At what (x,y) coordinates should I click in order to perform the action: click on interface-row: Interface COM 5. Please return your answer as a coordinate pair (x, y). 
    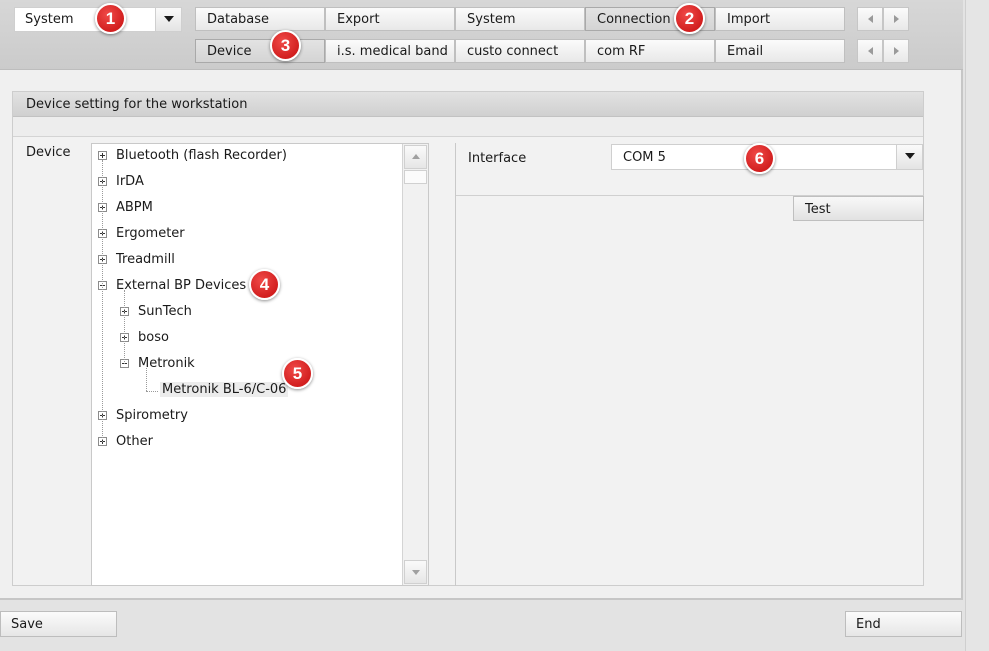
    Looking at the image, I should click on (690, 169).